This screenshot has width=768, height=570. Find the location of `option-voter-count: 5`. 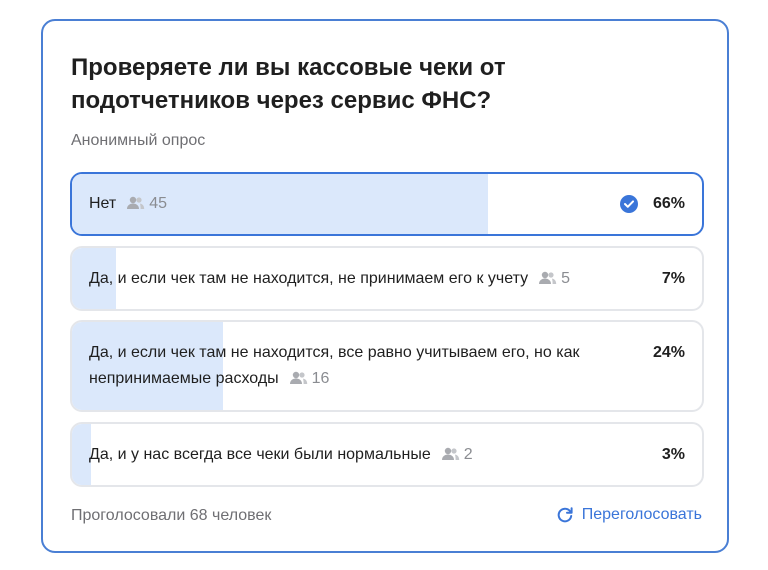

option-voter-count: 5 is located at coordinates (566, 278).